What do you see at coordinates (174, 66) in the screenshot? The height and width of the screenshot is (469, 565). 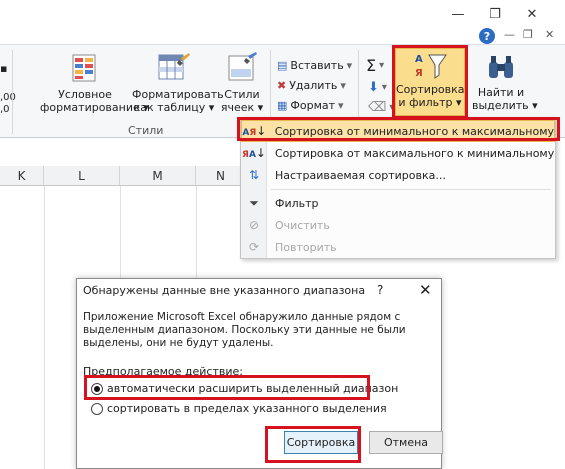 I see `format-as-table-icon` at bounding box center [174, 66].